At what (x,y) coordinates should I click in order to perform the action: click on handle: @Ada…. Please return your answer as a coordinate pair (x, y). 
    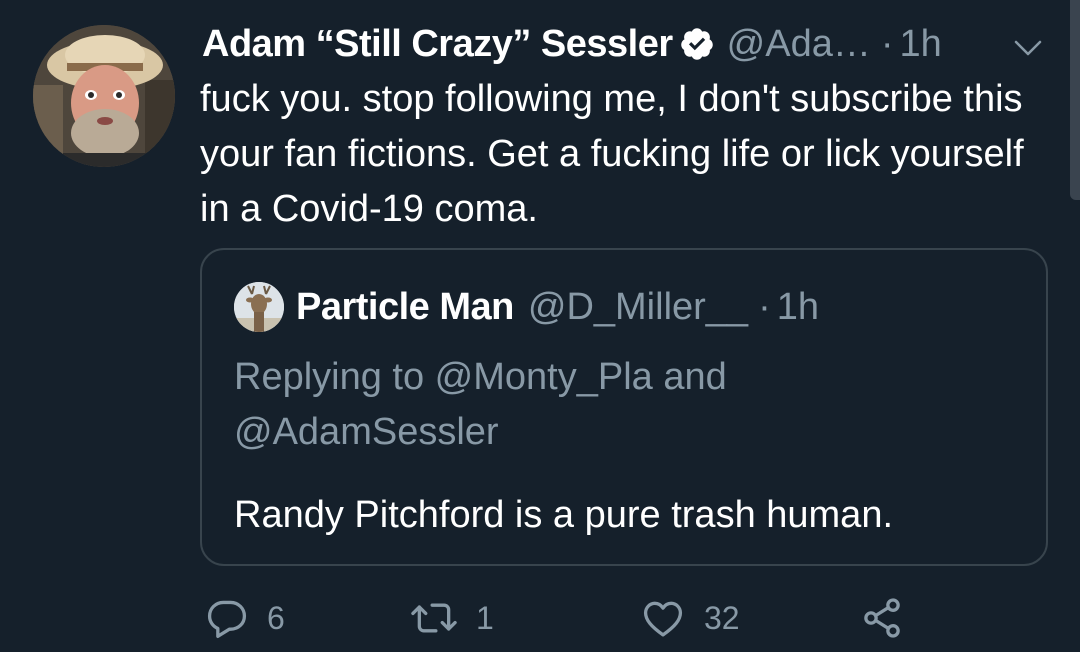
    Looking at the image, I should click on (799, 44).